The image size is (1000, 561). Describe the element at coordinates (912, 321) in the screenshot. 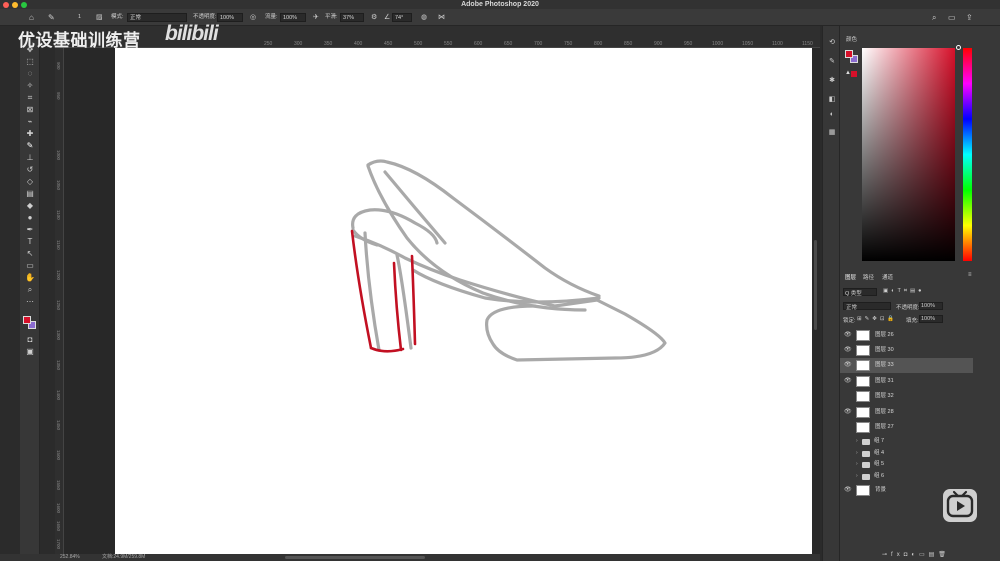

I see `fill-label: 填充:` at that location.